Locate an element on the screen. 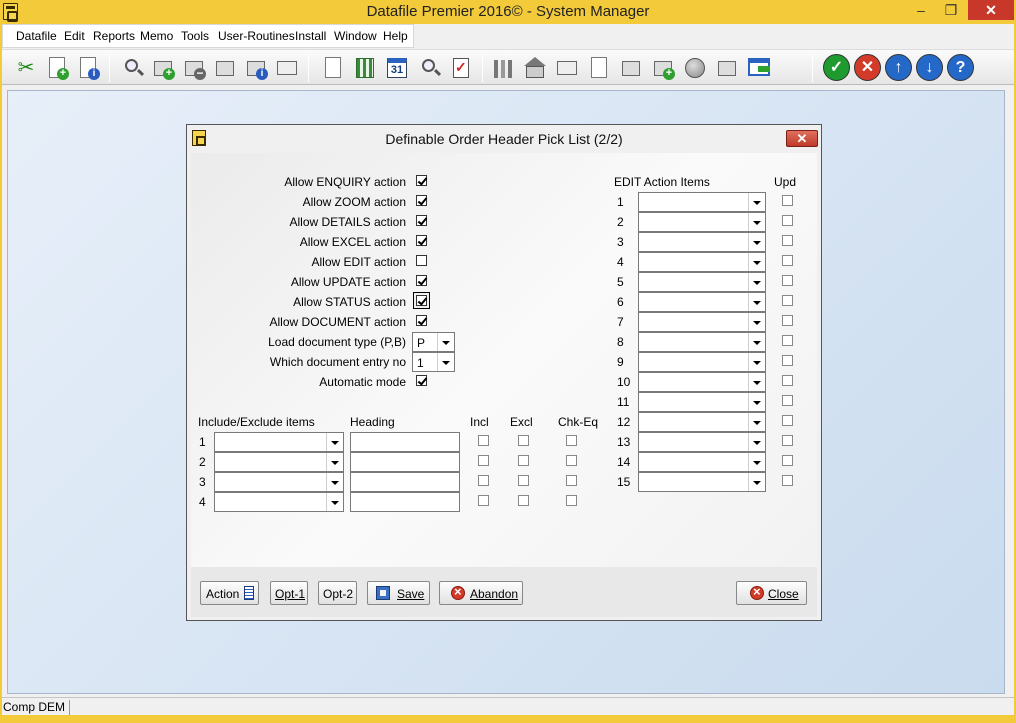 Image resolution: width=1016 pixels, height=723 pixels. load-doc-type-select: P is located at coordinates (433, 342).